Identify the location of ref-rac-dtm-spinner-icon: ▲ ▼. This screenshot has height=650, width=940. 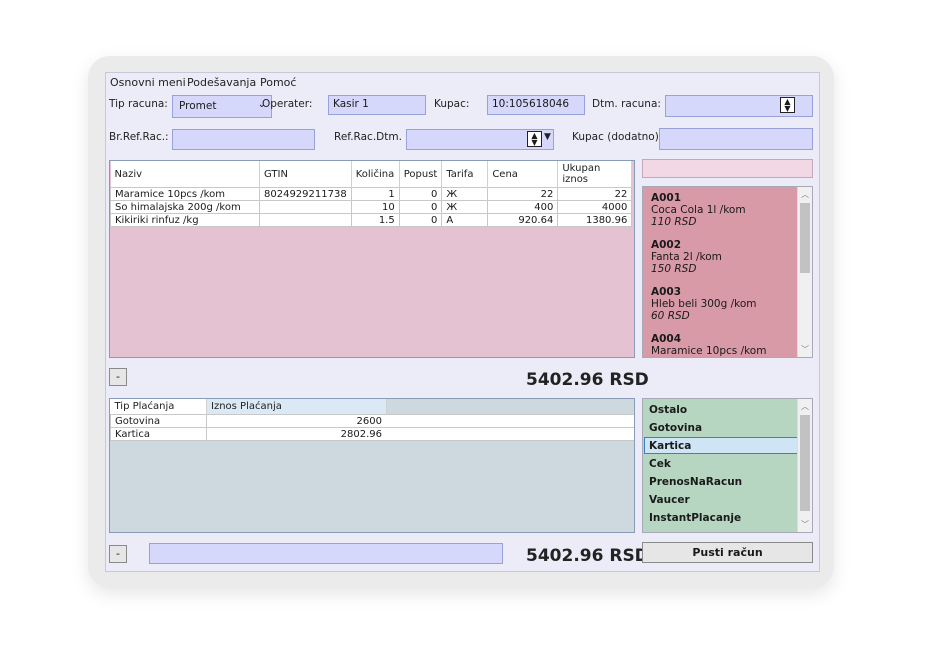
(534, 139).